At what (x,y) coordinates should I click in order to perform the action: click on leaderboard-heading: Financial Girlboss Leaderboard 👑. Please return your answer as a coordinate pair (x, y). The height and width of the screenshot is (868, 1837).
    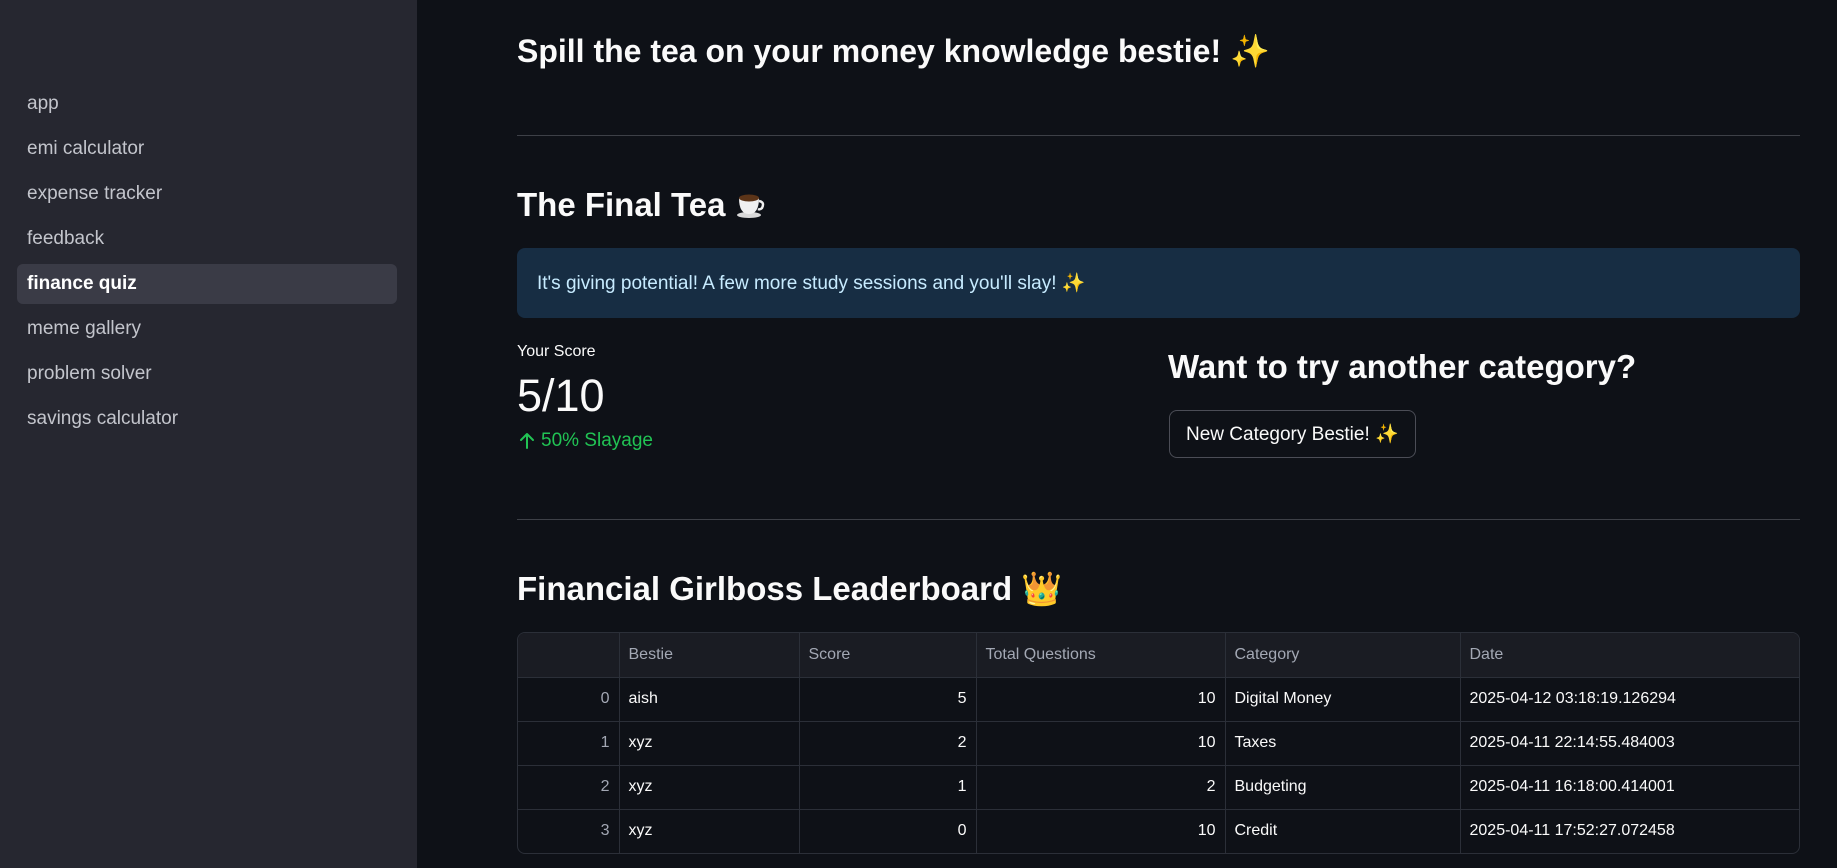
    Looking at the image, I should click on (790, 588).